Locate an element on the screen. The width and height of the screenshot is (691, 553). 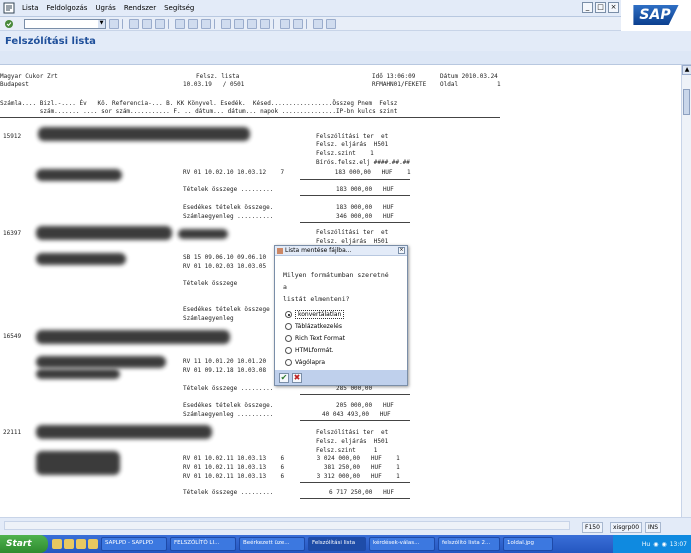
minimize-button: _ is located at coordinates (587, 7).